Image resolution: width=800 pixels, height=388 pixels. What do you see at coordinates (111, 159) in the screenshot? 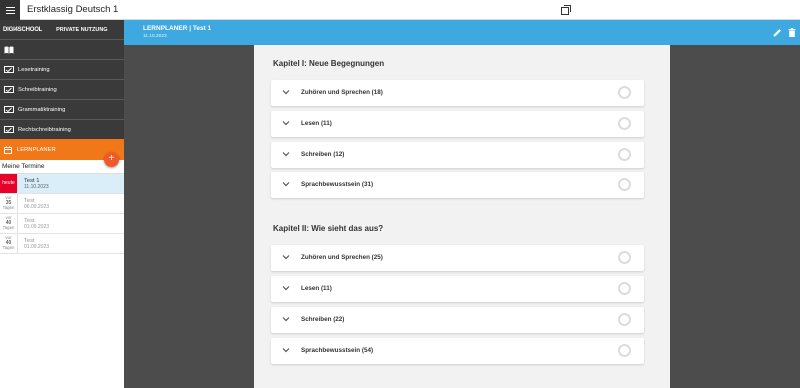
I see `add-termin-button: +` at bounding box center [111, 159].